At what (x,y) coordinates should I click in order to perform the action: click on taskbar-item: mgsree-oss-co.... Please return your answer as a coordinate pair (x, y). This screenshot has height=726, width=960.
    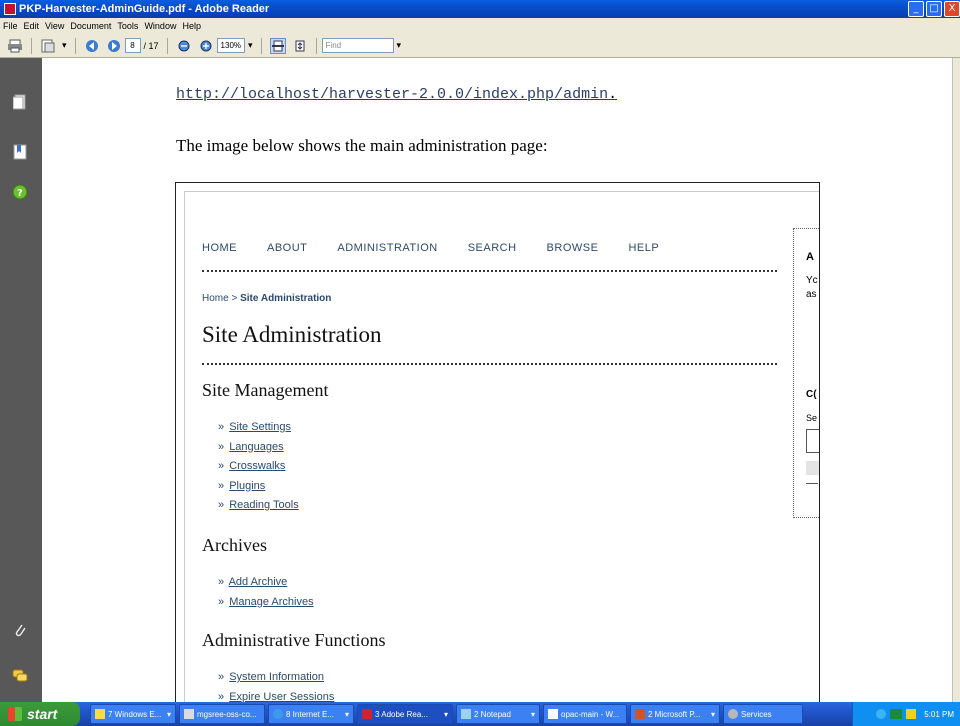
    Looking at the image, I should click on (222, 714).